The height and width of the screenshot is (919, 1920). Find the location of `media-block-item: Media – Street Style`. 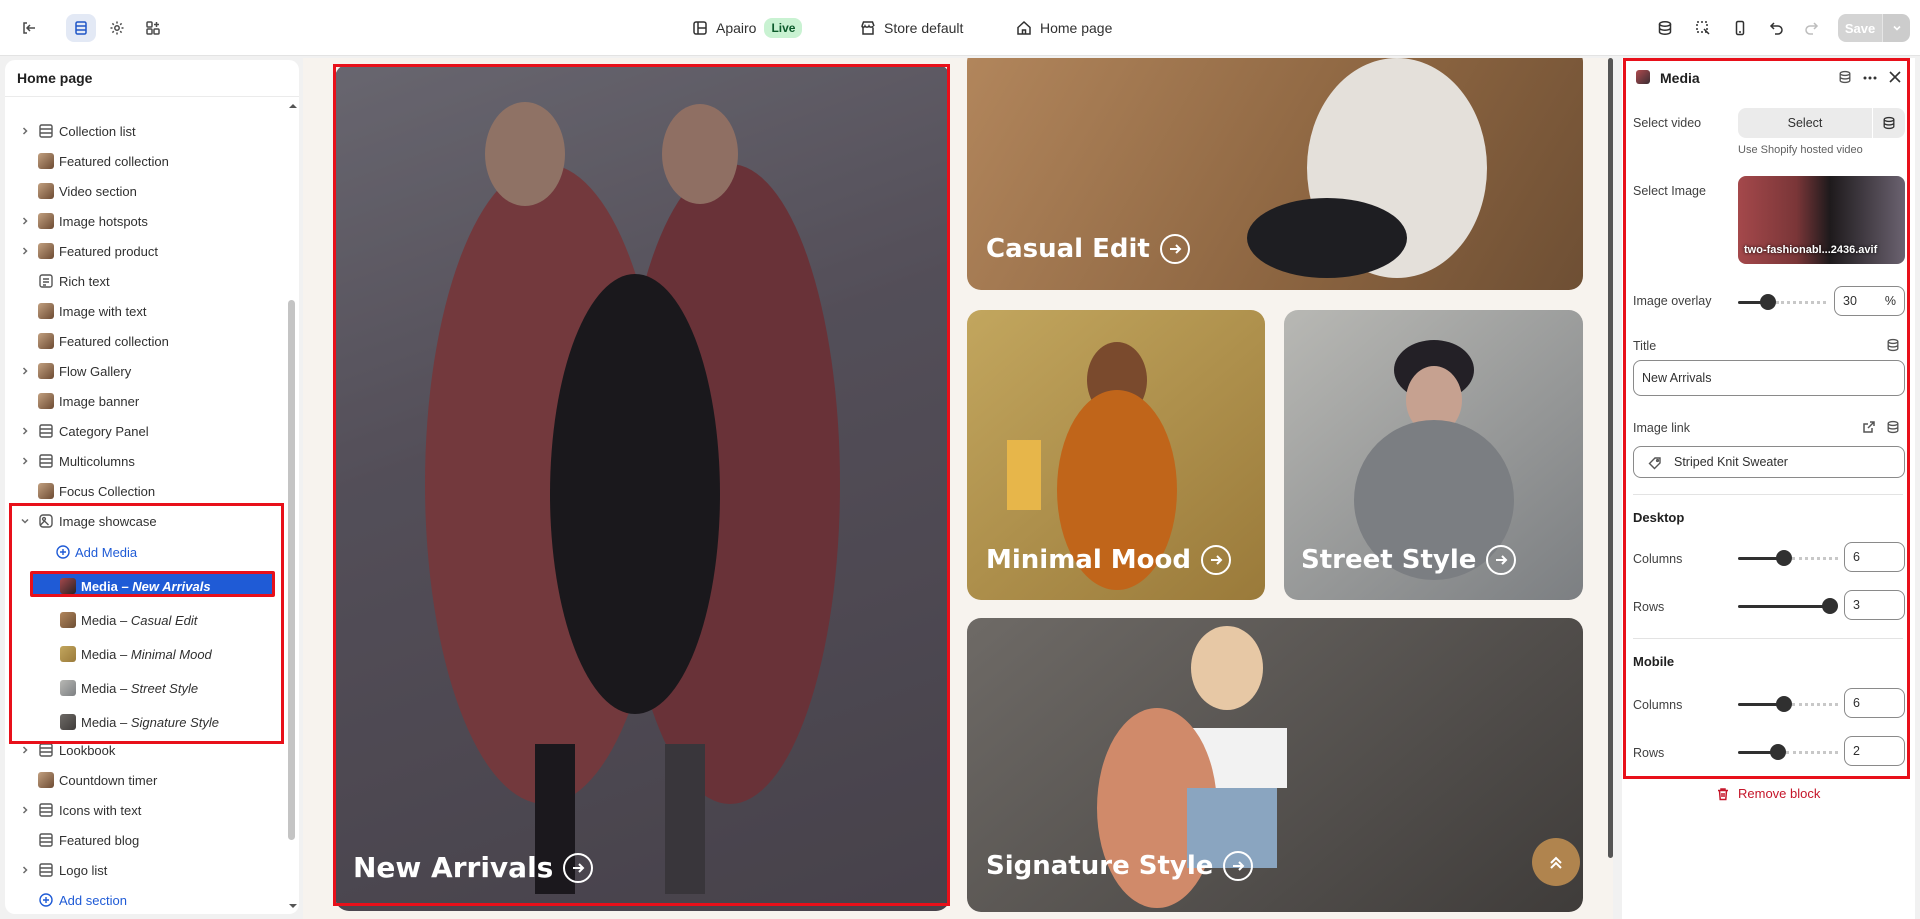

media-block-item: Media – Street Style is located at coordinates (144, 688).